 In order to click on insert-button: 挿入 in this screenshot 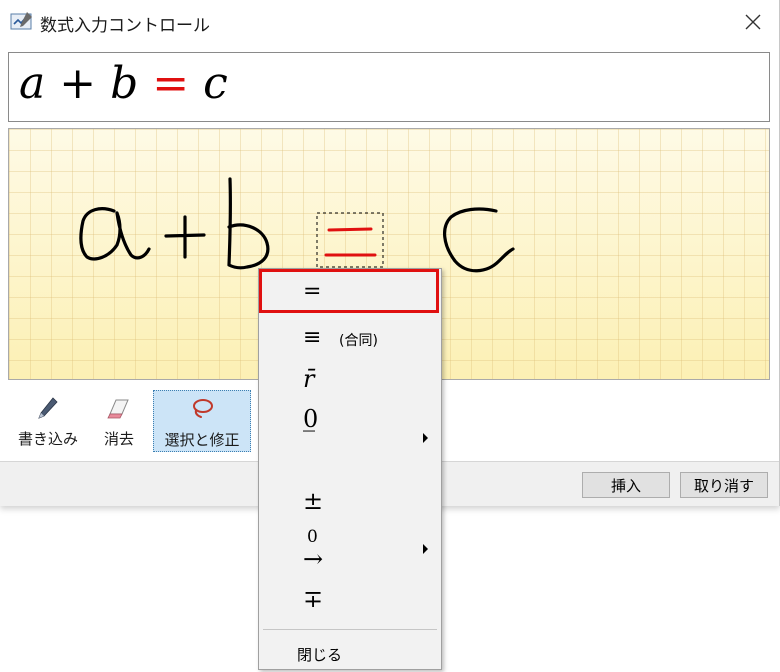, I will do `click(626, 485)`.